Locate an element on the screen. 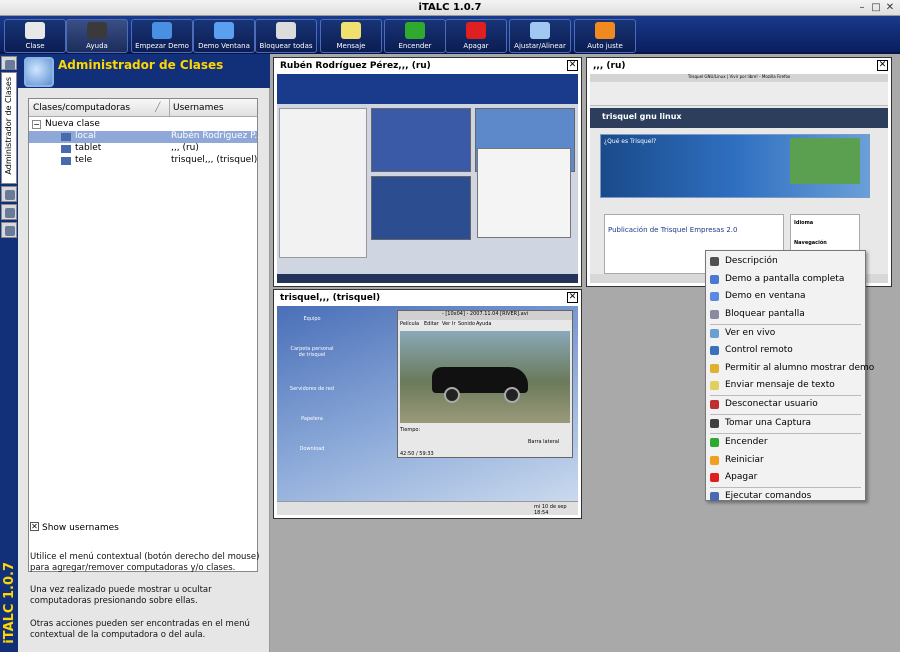 The image size is (900, 652). gamepad-icon is located at coordinates (10, 195).